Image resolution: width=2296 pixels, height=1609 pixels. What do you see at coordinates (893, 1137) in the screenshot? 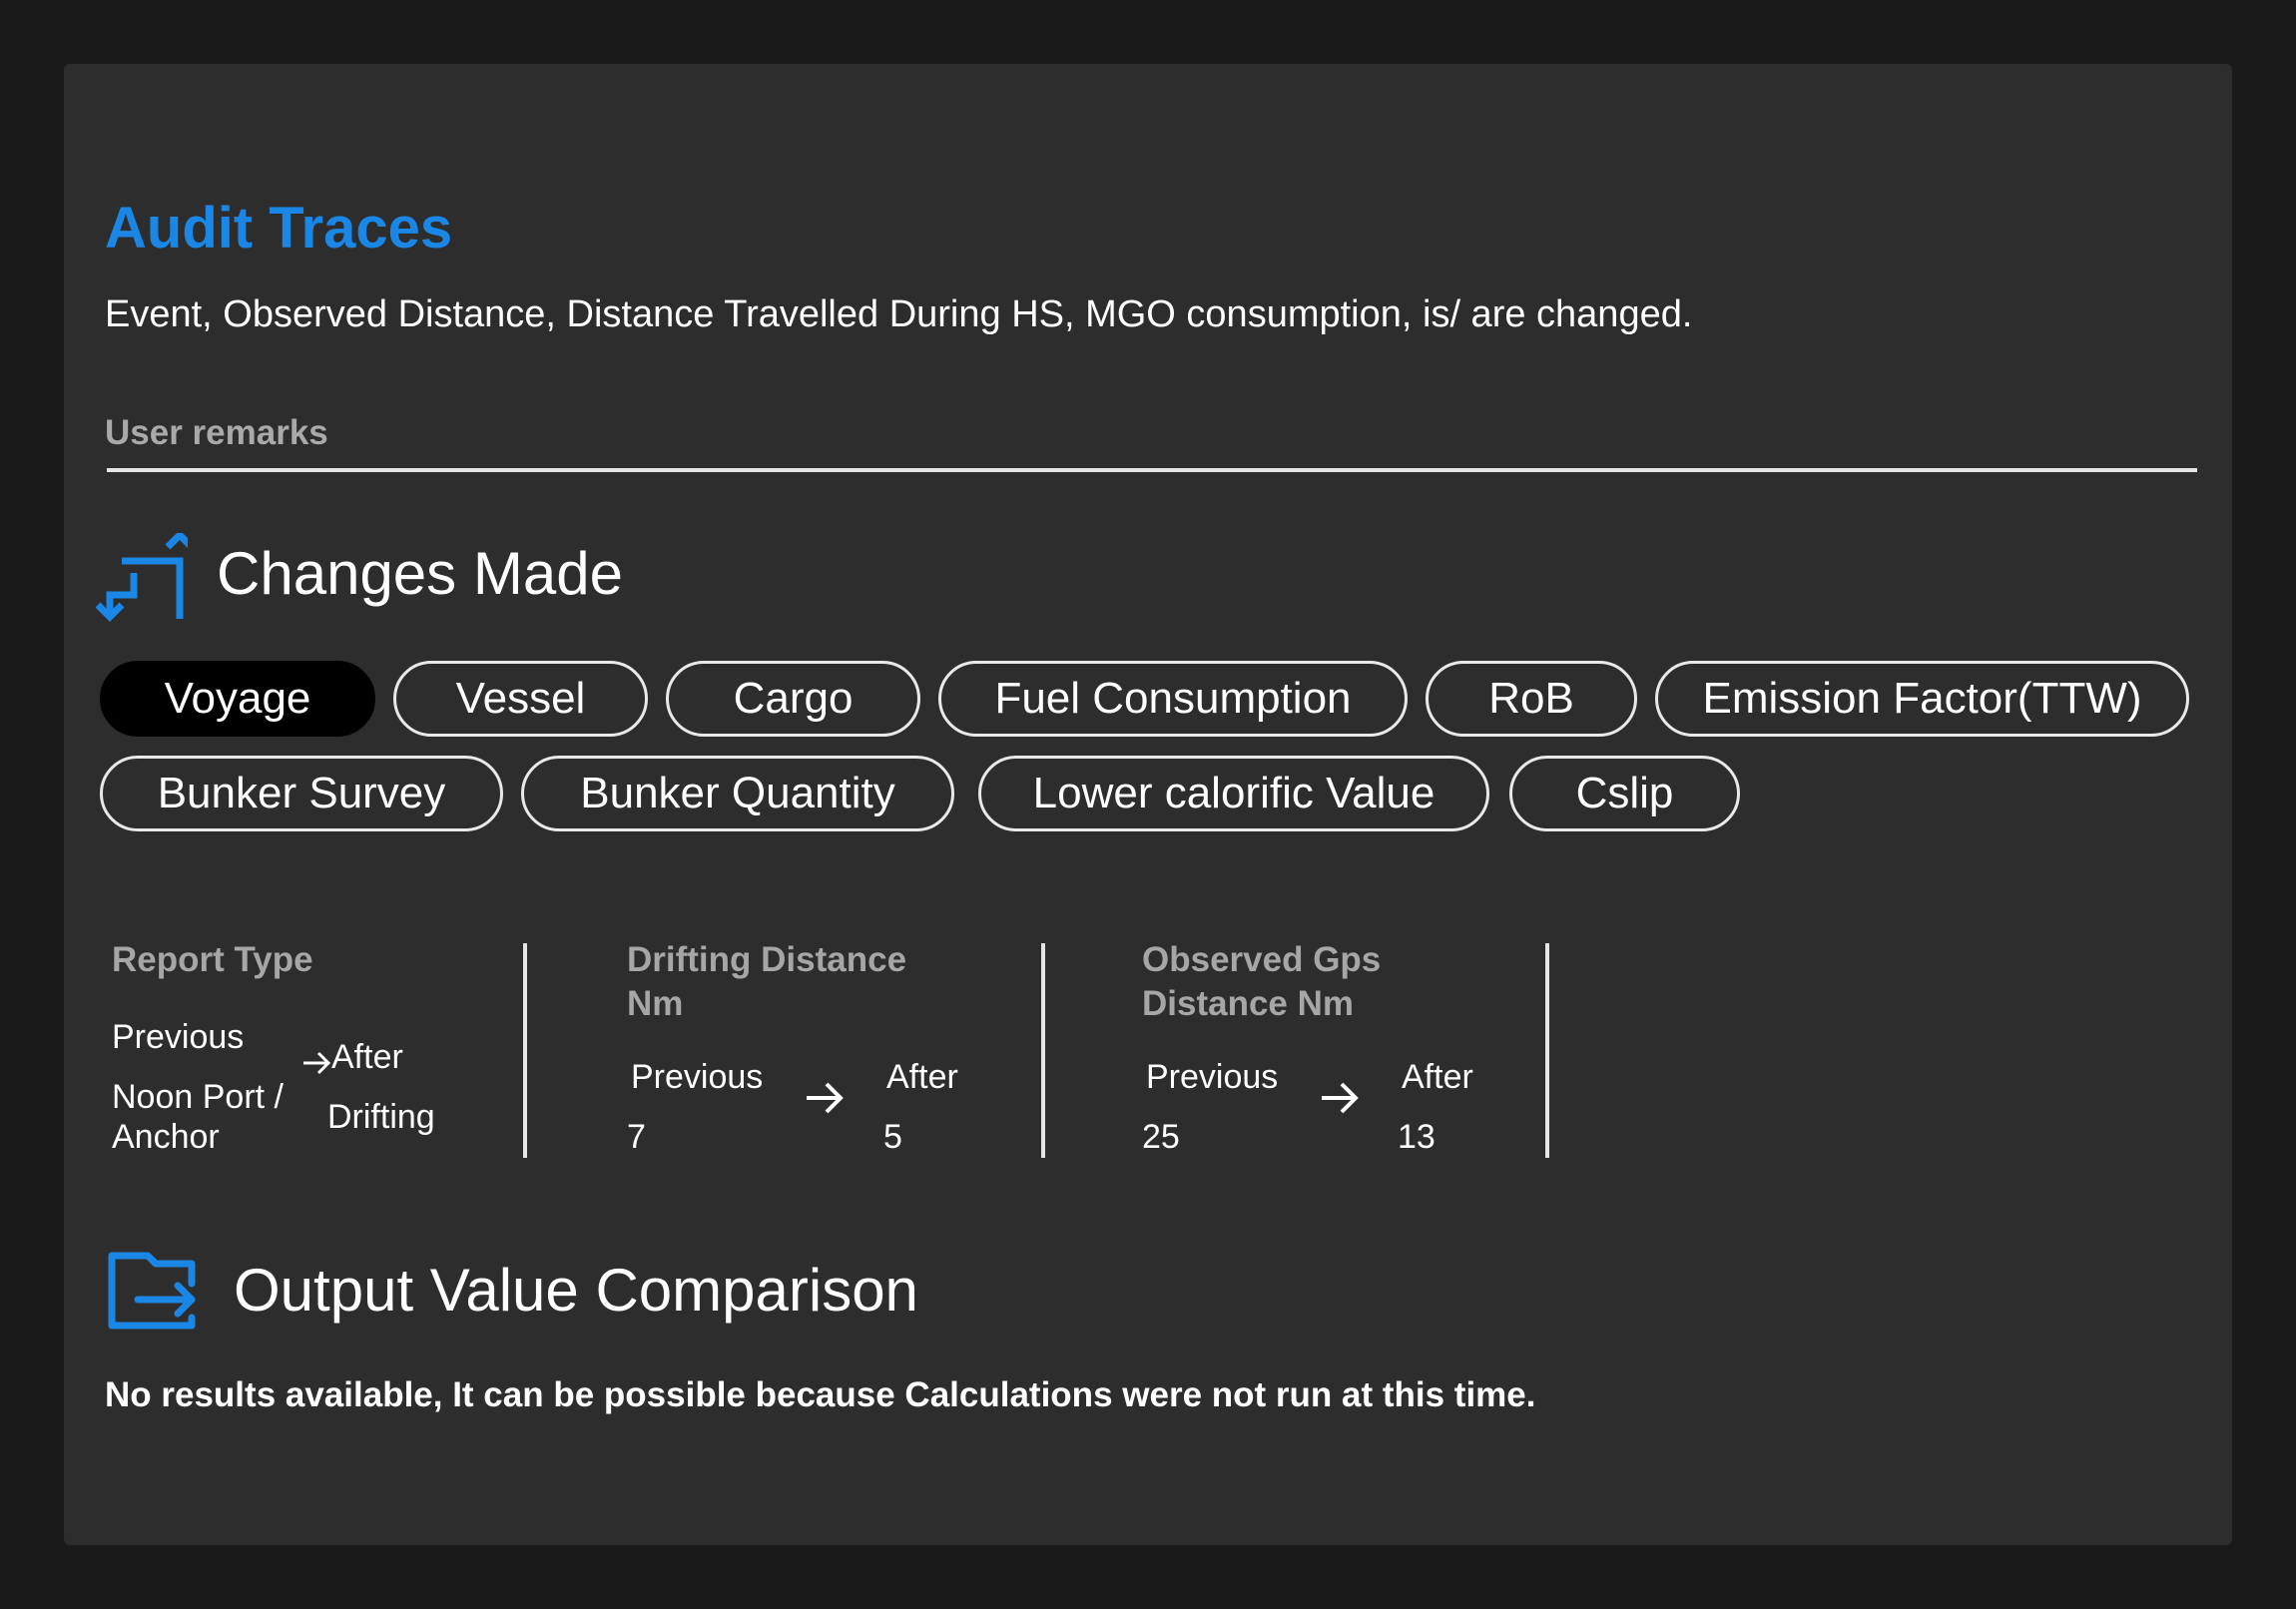
I see `after-value: 5` at bounding box center [893, 1137].